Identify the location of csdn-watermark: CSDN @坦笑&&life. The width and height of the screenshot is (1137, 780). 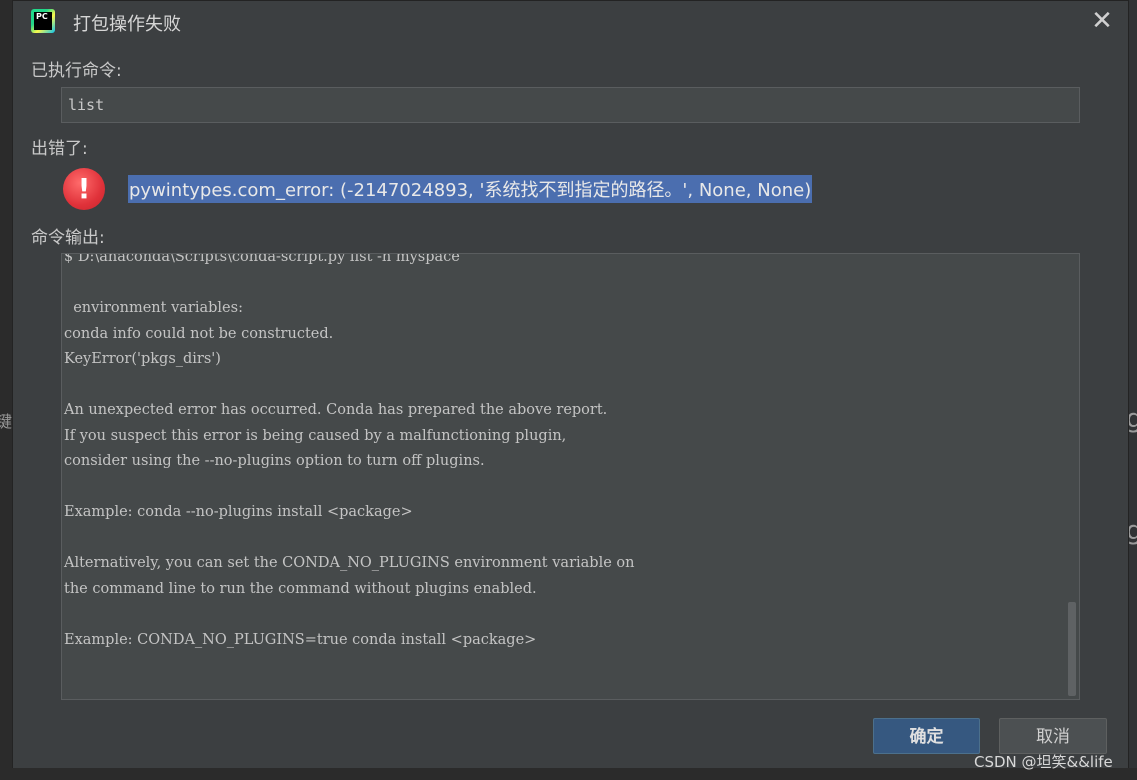
(1043, 762).